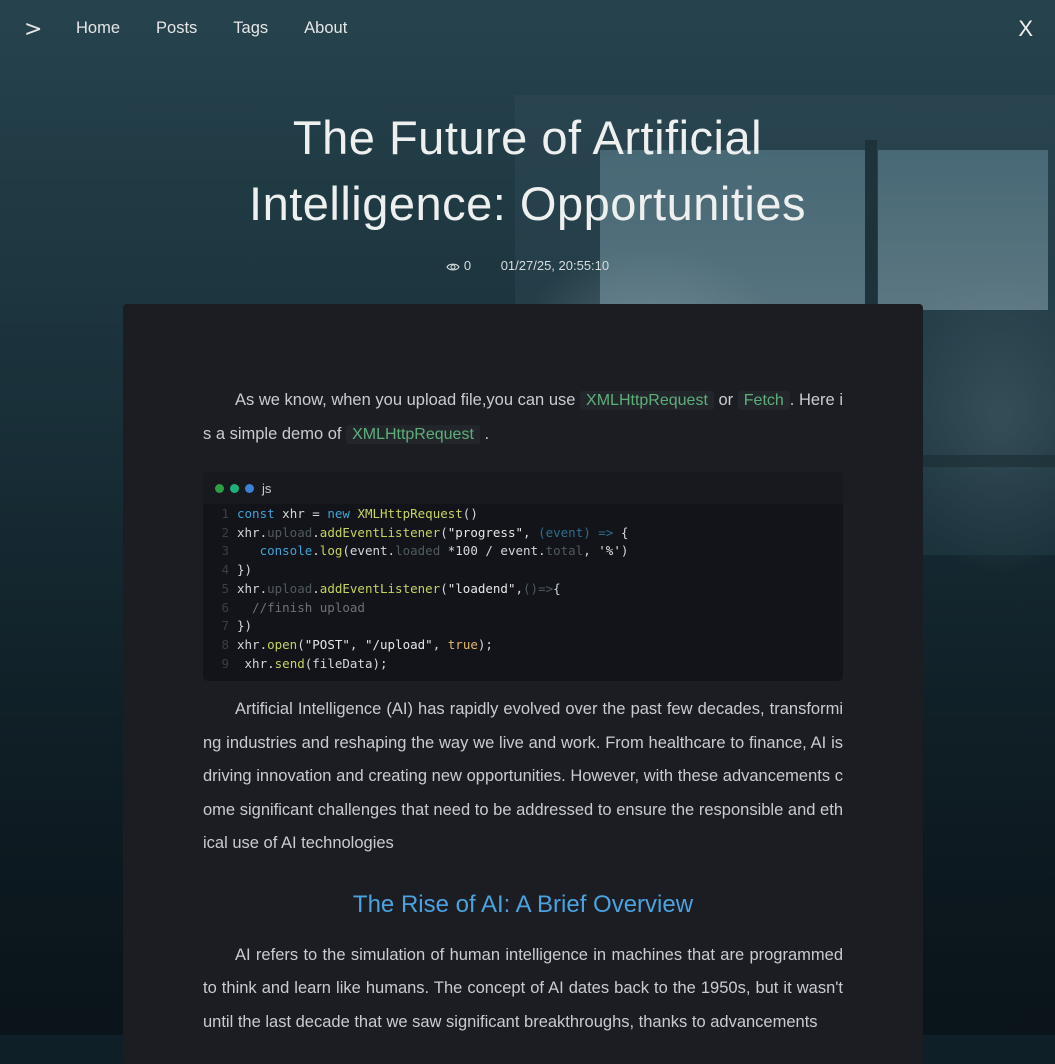 This screenshot has height=1064, width=1055. I want to click on close-icon: X, so click(1025, 29).